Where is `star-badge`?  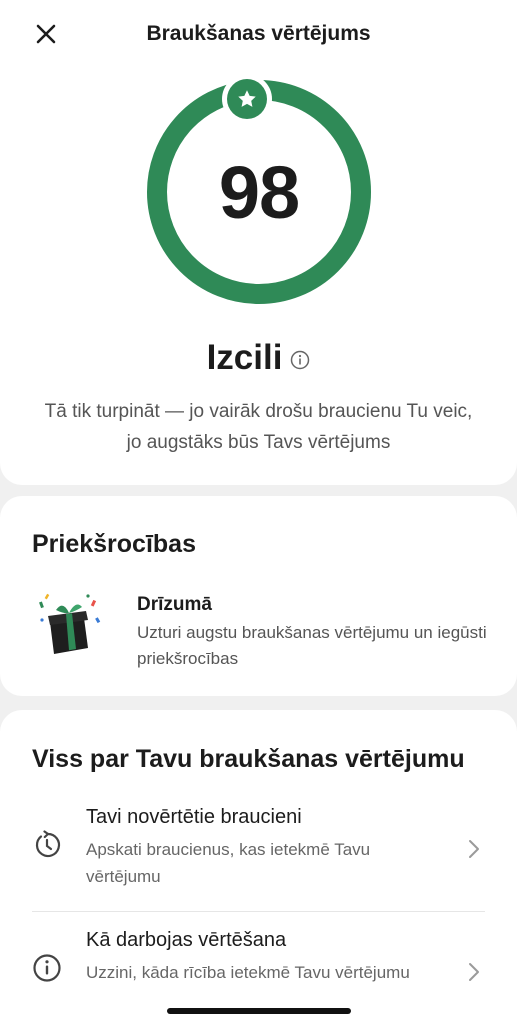 star-badge is located at coordinates (247, 99).